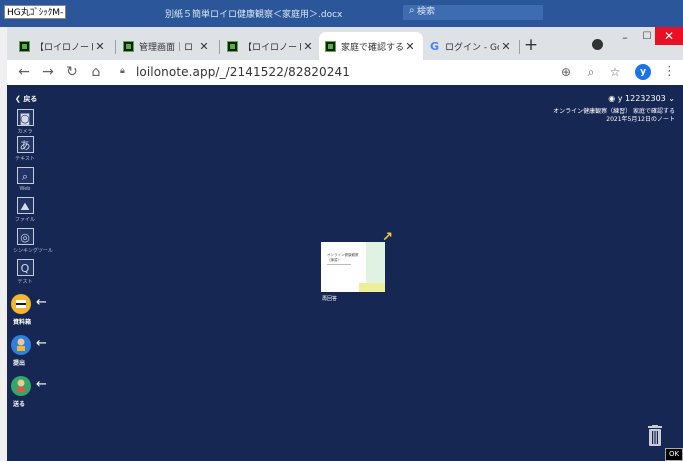 The width and height of the screenshot is (683, 461). What do you see at coordinates (674, 454) in the screenshot?
I see `ok-button: OK` at bounding box center [674, 454].